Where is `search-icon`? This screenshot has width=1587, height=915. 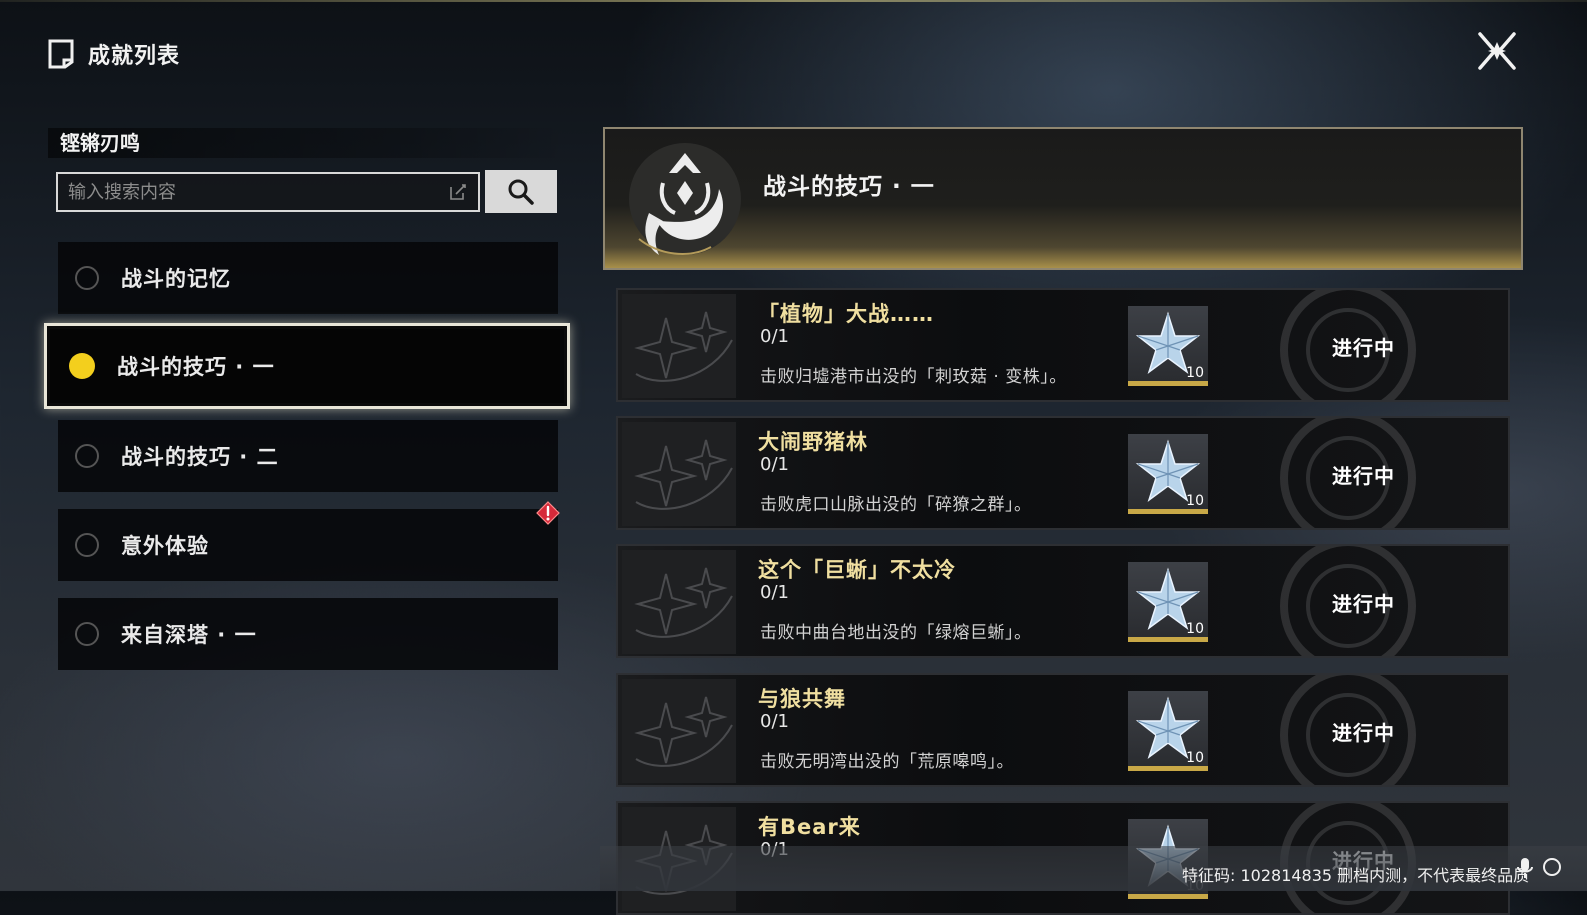
search-icon is located at coordinates (521, 192).